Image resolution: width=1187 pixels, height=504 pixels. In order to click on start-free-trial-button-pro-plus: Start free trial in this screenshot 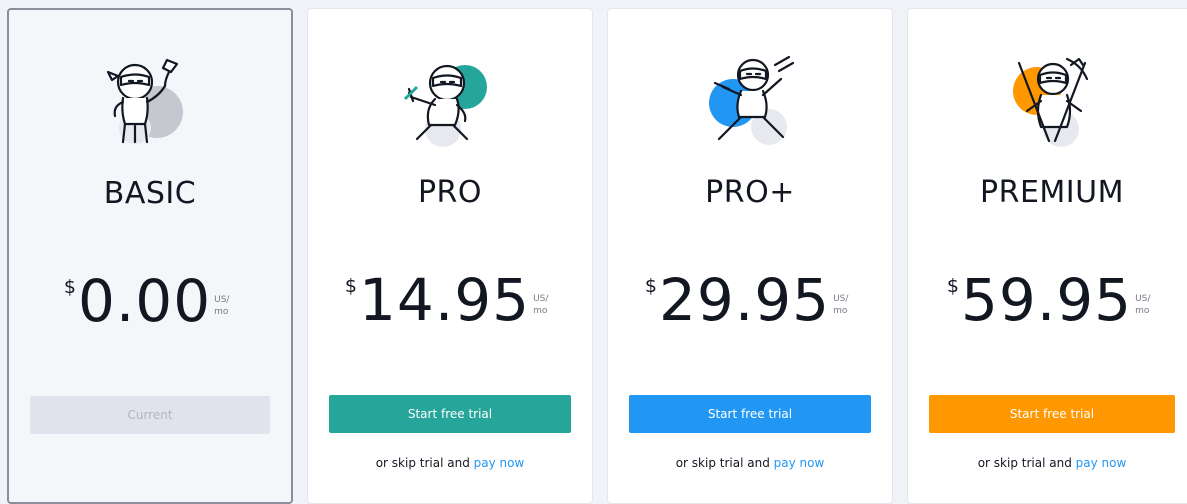, I will do `click(750, 414)`.